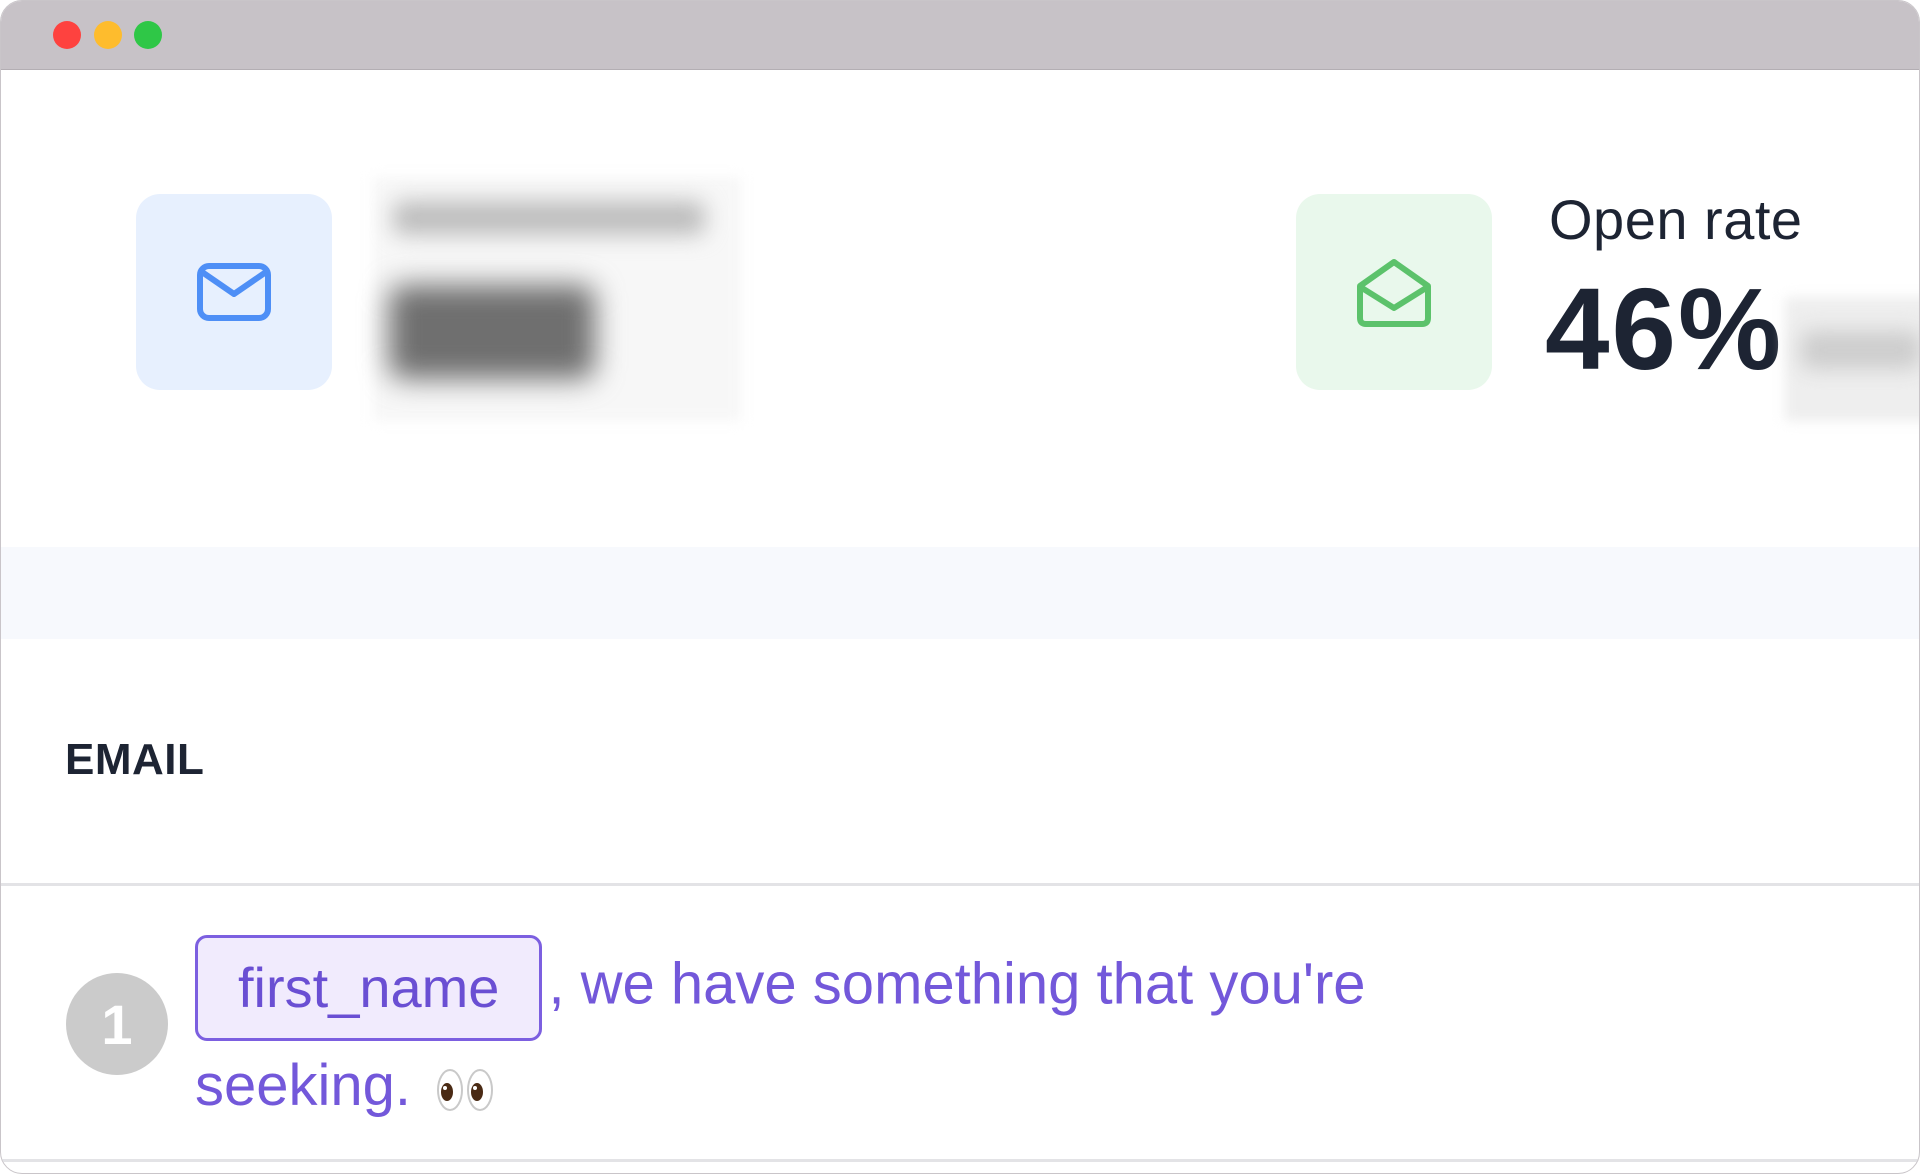  What do you see at coordinates (492, 332) in the screenshot?
I see `redacted-stat-value` at bounding box center [492, 332].